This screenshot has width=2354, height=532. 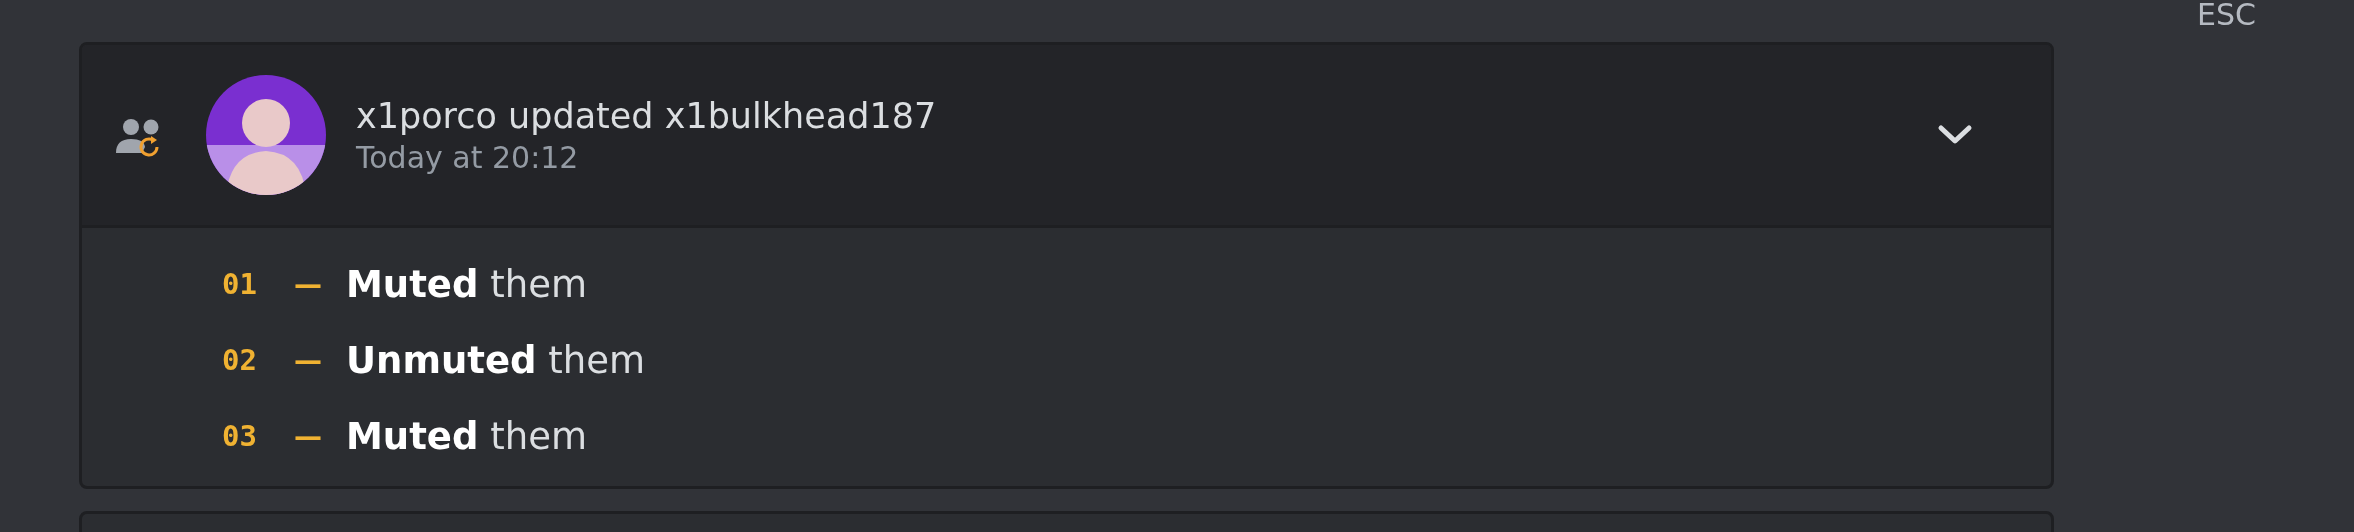 I want to click on change-number: 03, so click(x=240, y=436).